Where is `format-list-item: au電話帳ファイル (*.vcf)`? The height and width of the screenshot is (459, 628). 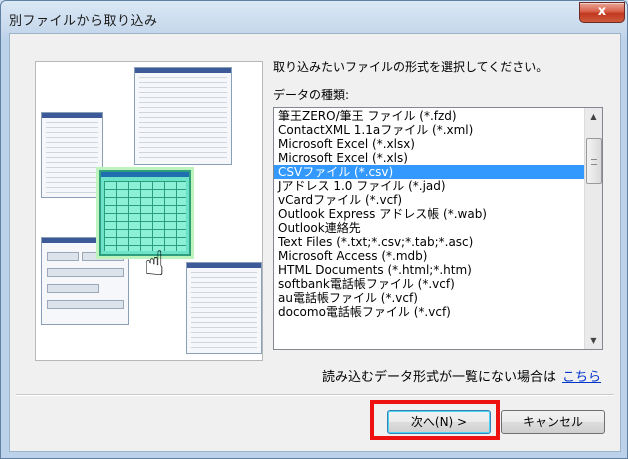
format-list-item: au電話帳ファイル (*.vcf) is located at coordinates (429, 298).